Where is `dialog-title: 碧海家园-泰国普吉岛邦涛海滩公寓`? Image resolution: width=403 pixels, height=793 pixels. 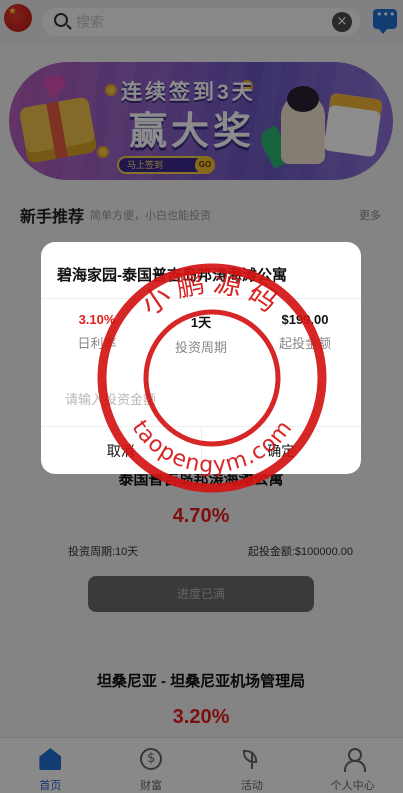 dialog-title: 碧海家园-泰国普吉岛邦涛海滩公寓 is located at coordinates (172, 275).